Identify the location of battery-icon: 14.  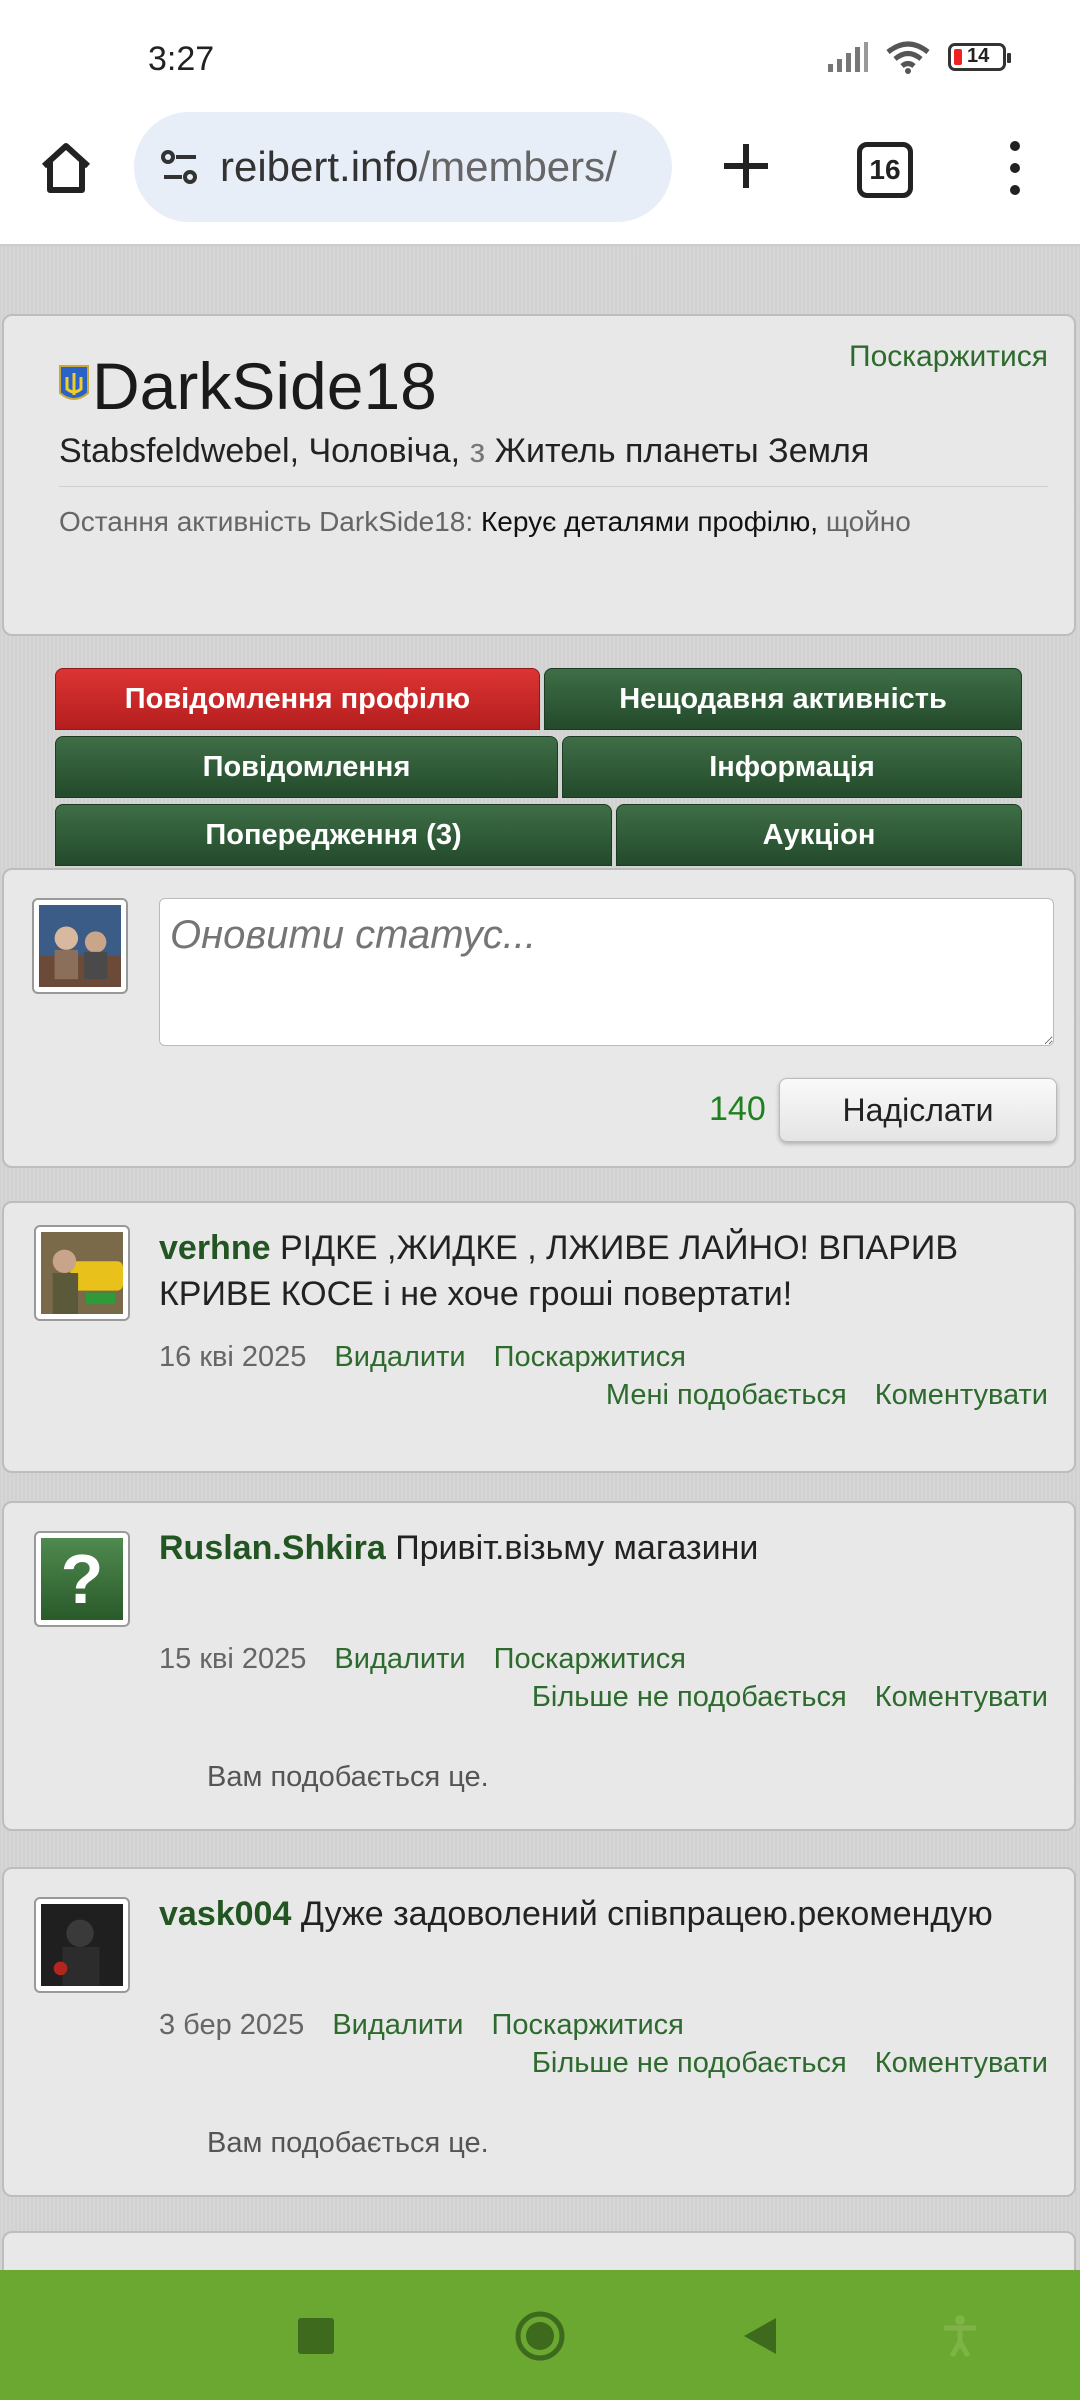
(979, 57).